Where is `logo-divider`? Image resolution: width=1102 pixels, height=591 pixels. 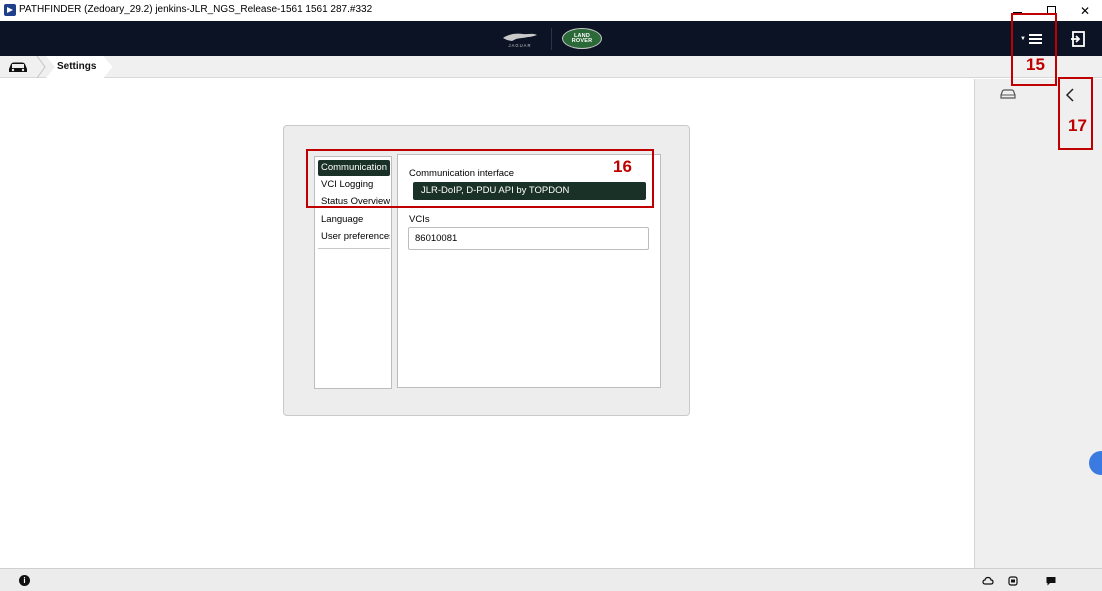 logo-divider is located at coordinates (551, 39).